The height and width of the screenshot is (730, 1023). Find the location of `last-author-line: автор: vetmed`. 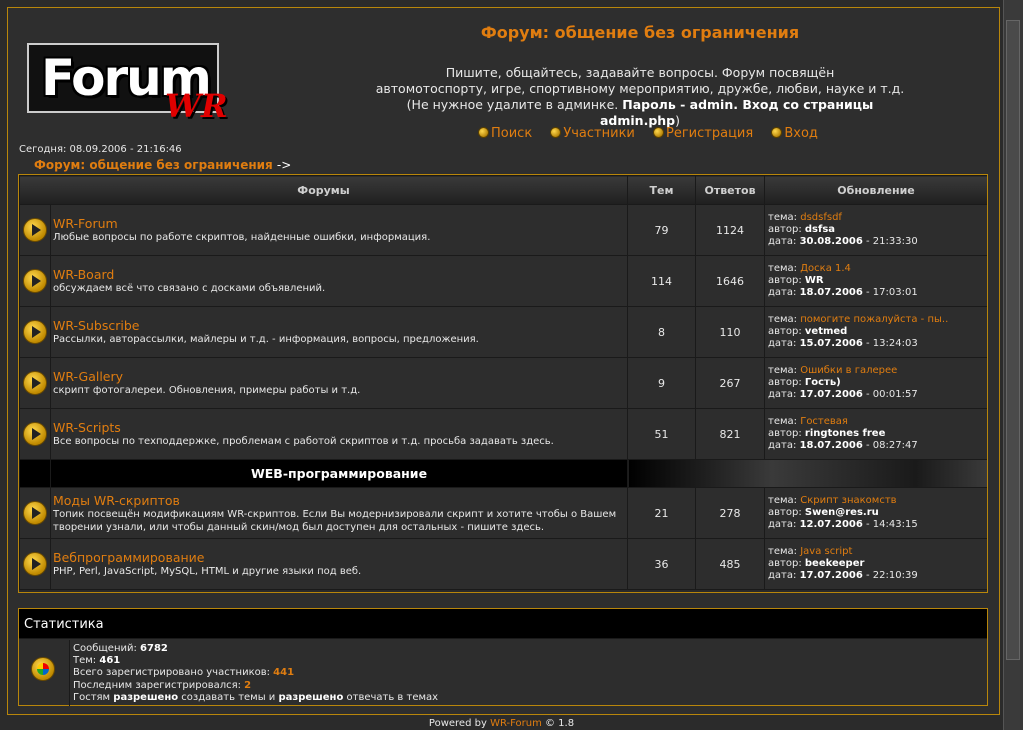

last-author-line: автор: vetmed is located at coordinates (877, 332).